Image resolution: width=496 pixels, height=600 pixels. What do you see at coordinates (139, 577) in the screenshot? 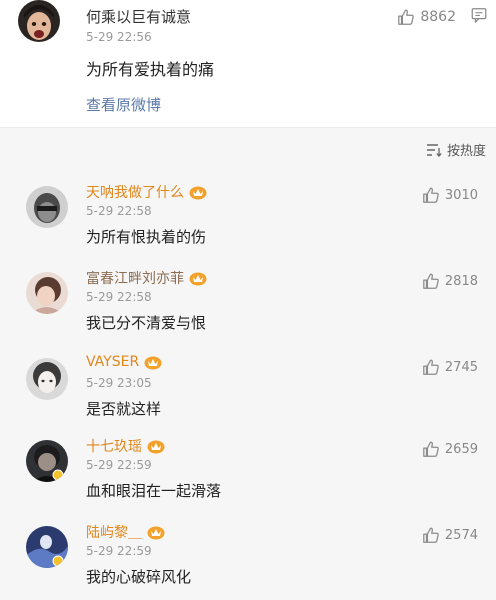
I see `reply-text: 我的心破碎风化` at bounding box center [139, 577].